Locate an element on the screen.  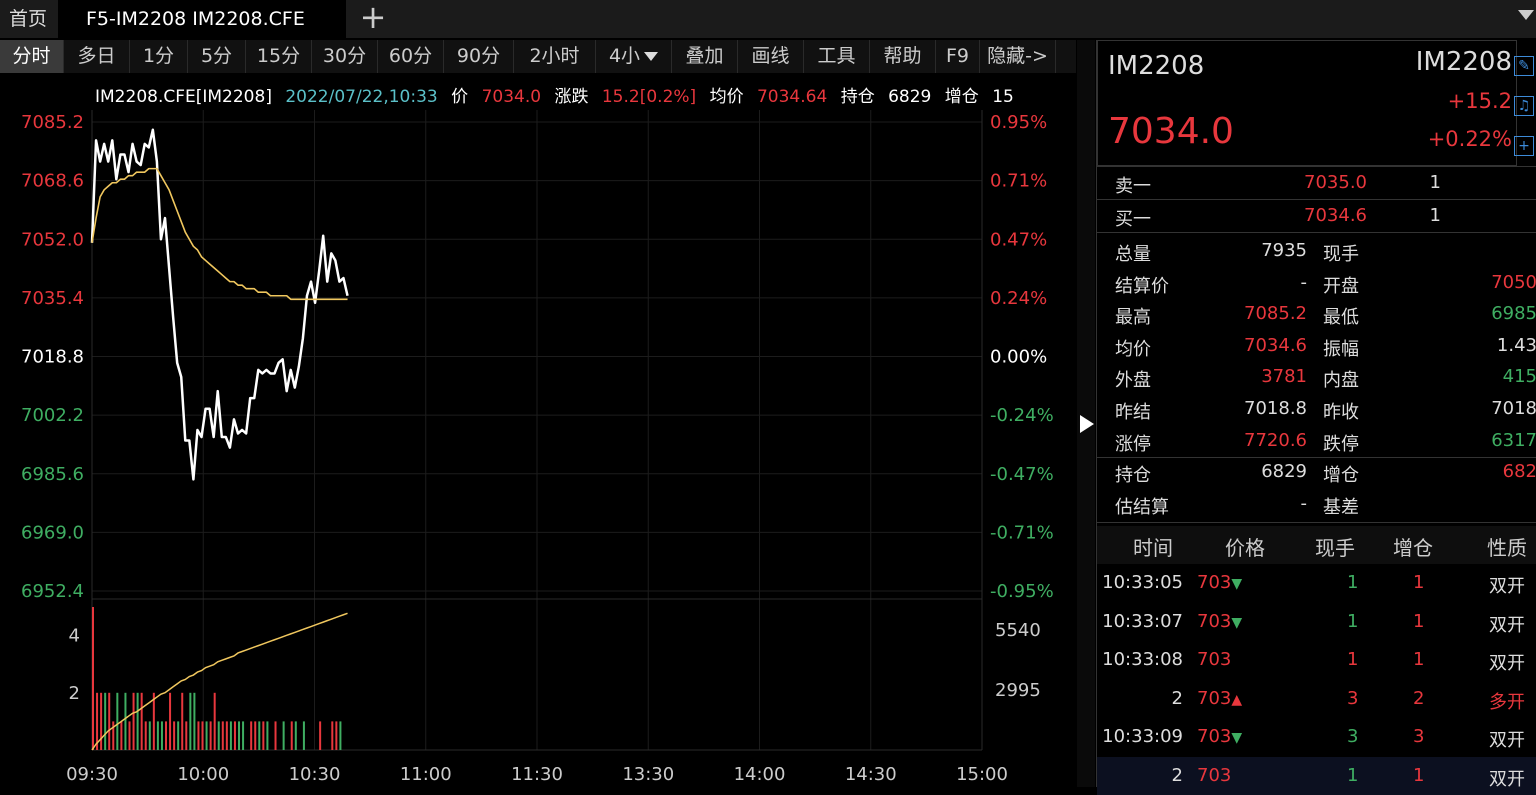
trade-row: 10:33:08 703 1 1 双开 is located at coordinates (1316, 660).